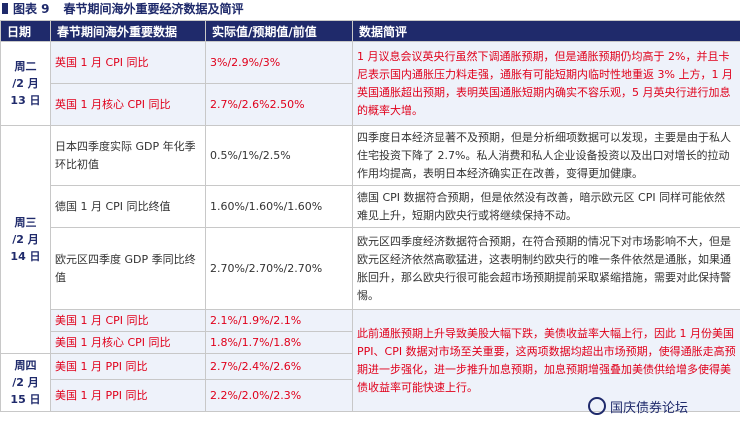 Image resolution: width=740 pixels, height=436 pixels. Describe the element at coordinates (25, 239) in the screenshot. I see `date-cell-feb14: 周三 /2 月 14 日` at that location.